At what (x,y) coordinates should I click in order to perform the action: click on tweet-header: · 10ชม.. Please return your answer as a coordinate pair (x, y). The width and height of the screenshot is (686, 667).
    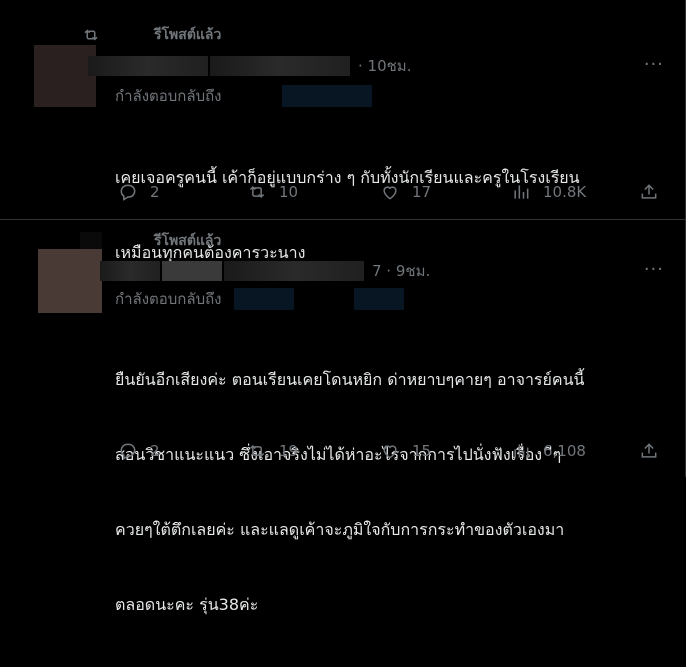
    Looking at the image, I should click on (249, 66).